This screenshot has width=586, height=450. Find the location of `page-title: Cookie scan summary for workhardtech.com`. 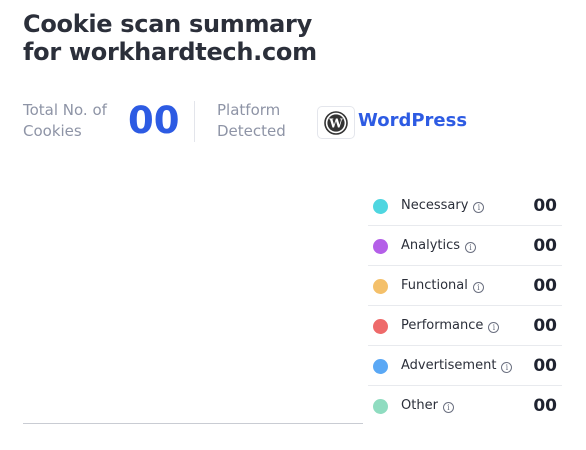

page-title: Cookie scan summary for workhardtech.com is located at coordinates (170, 38).